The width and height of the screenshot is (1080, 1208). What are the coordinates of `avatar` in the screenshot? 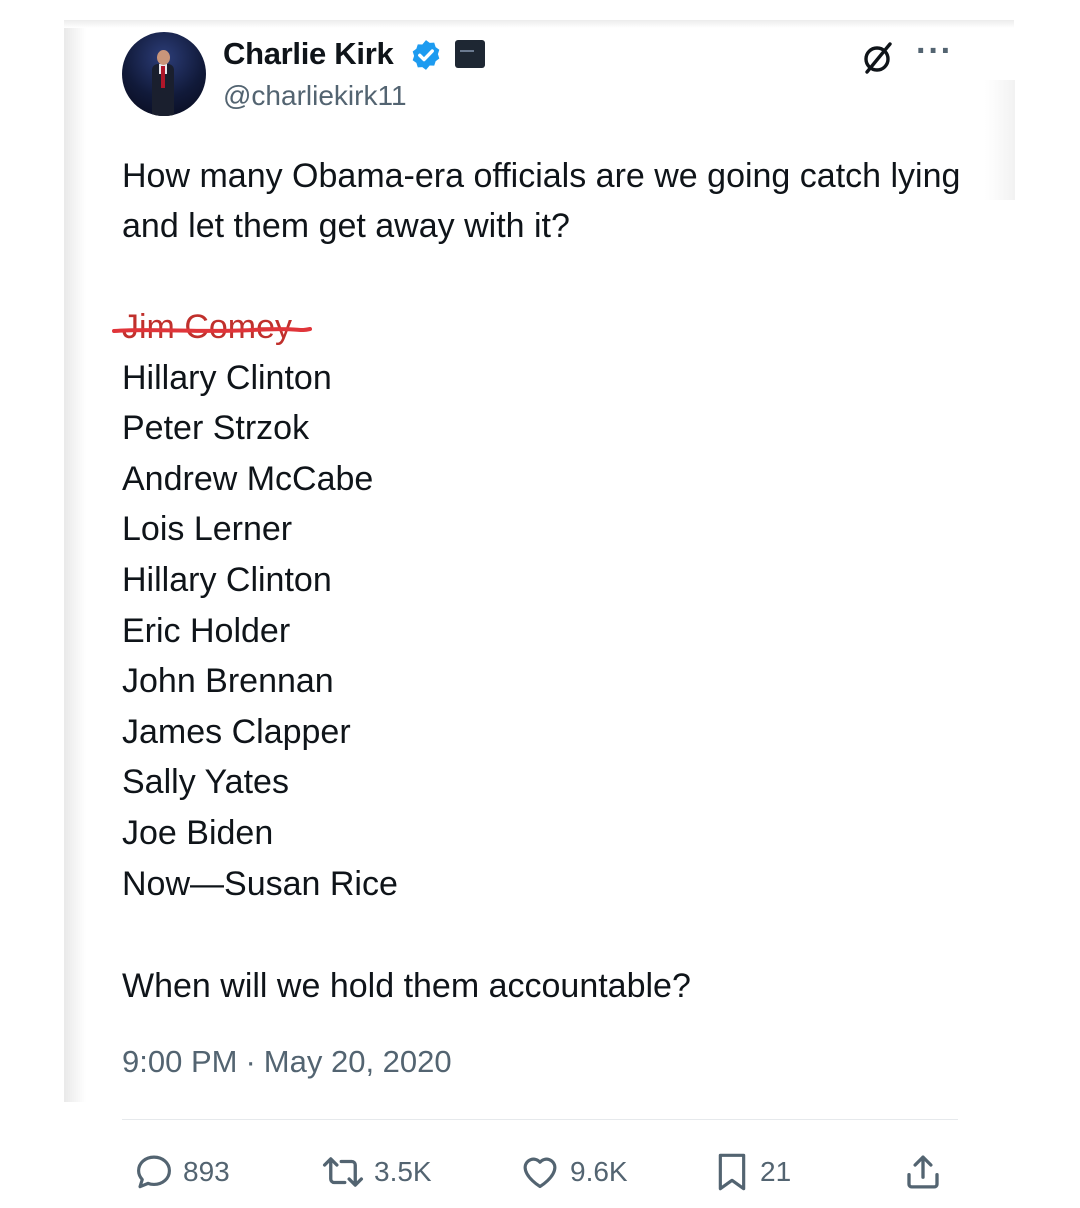 It's located at (164, 74).